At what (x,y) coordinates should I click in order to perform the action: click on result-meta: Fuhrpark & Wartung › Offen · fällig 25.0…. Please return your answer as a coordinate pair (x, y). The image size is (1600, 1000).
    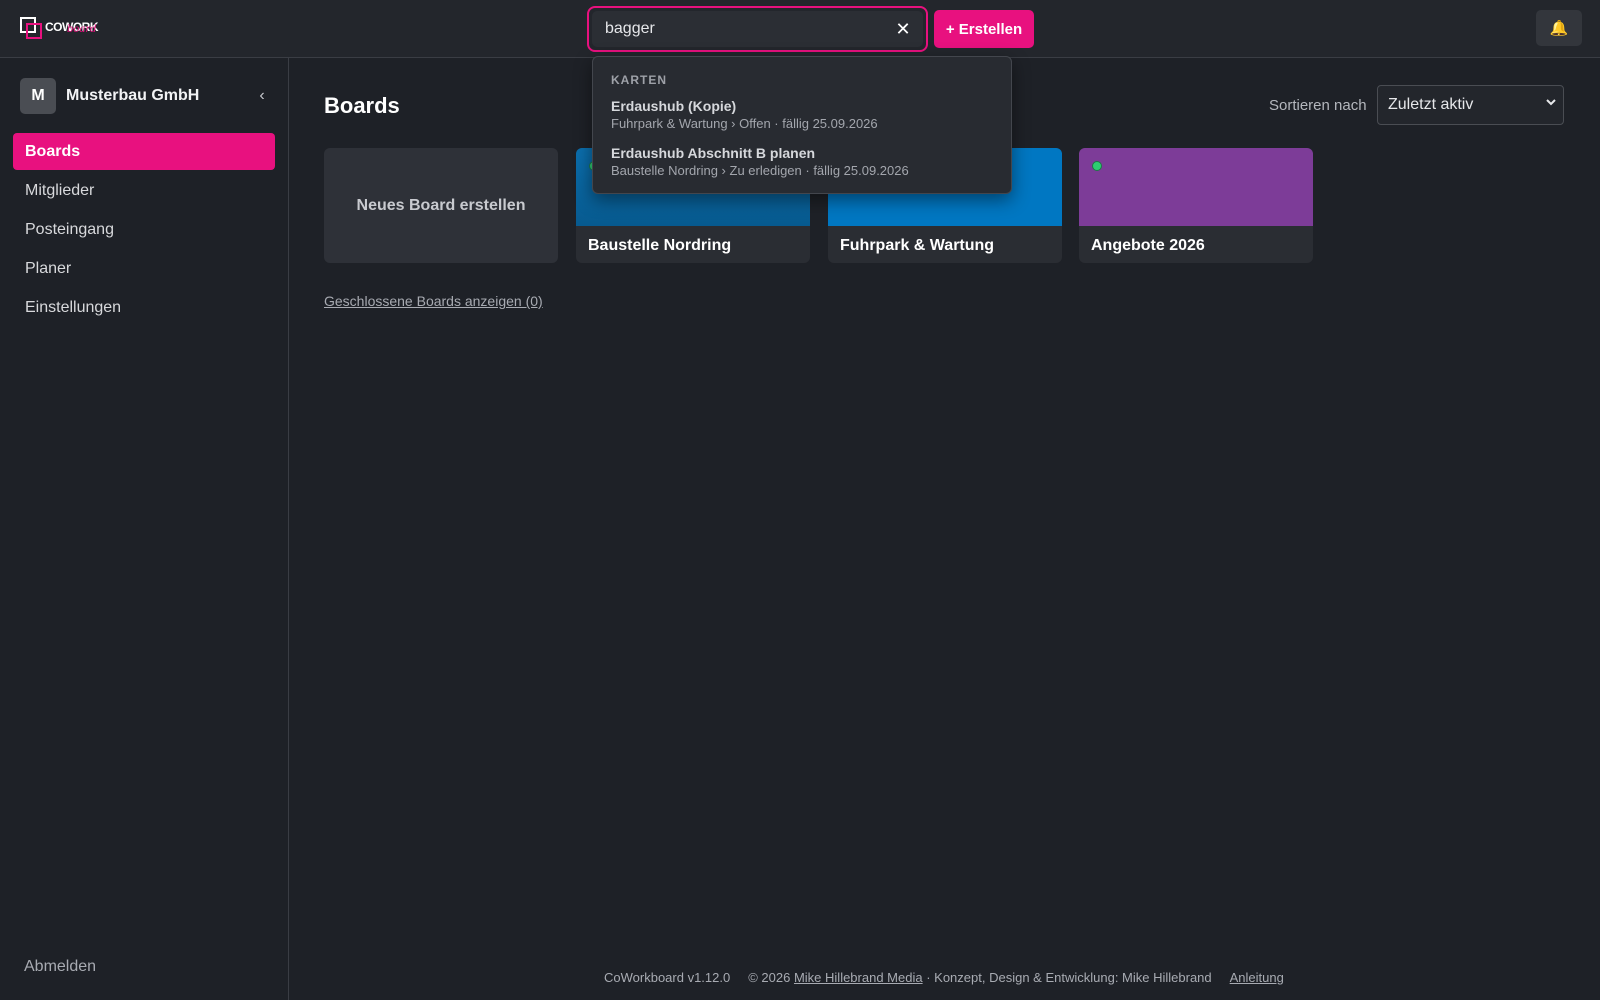
    Looking at the image, I should click on (744, 123).